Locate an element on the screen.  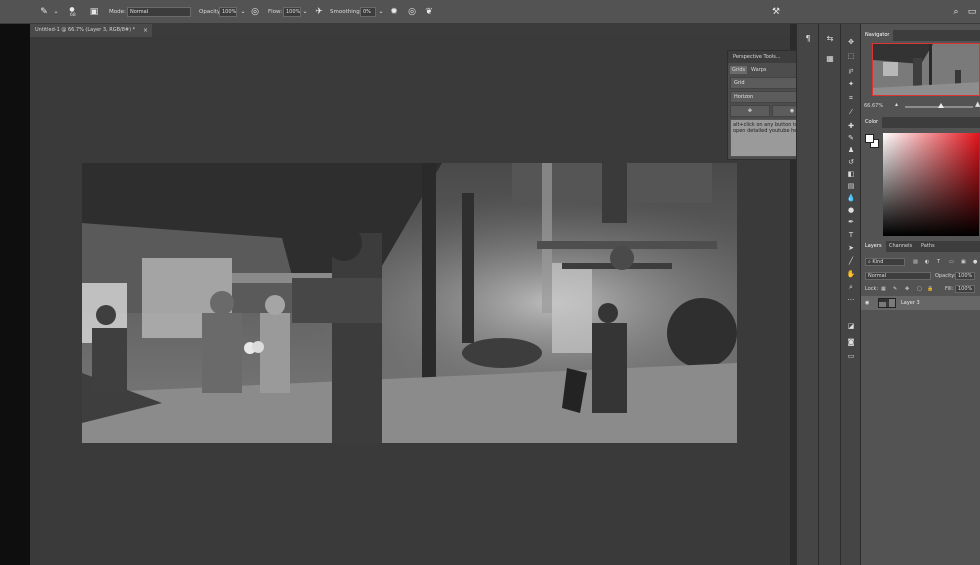
hand-tool-icon: ✋ is located at coordinates (851, 274).